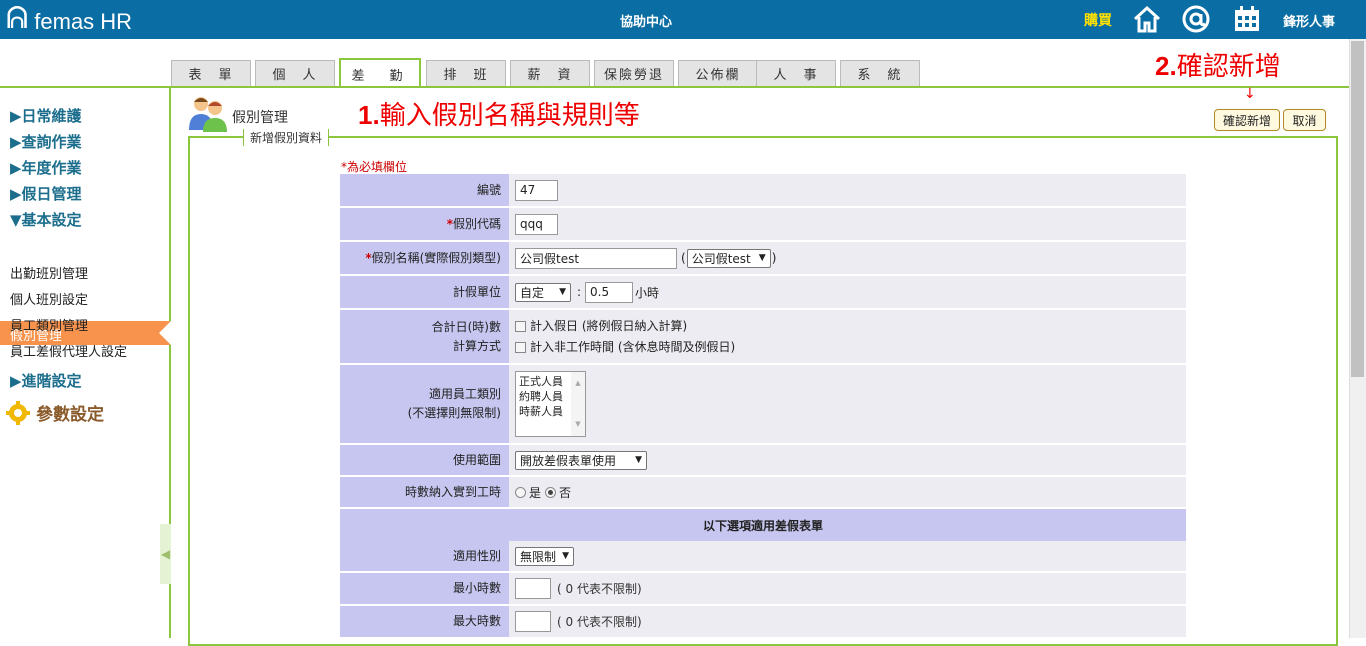 The image size is (1366, 646). Describe the element at coordinates (18, 412) in the screenshot. I see `gear-icon` at that location.